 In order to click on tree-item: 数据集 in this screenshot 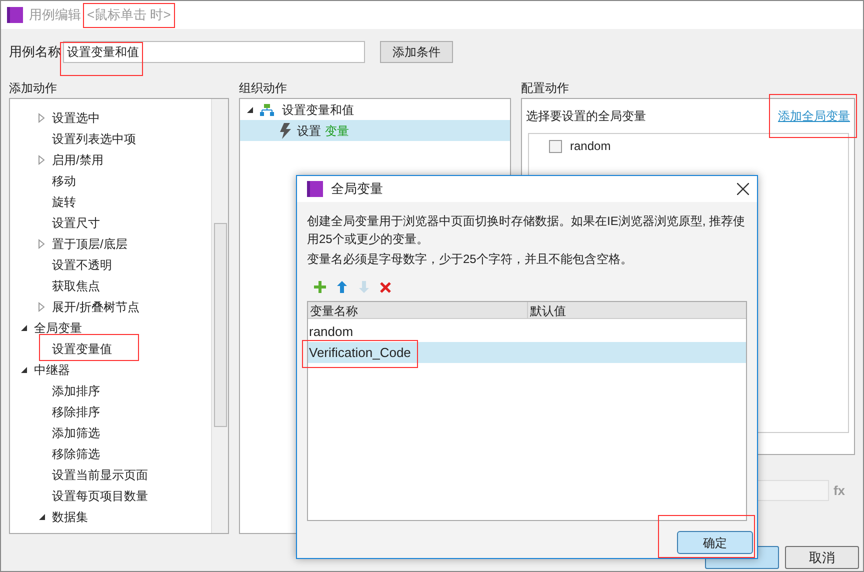, I will do `click(70, 517)`.